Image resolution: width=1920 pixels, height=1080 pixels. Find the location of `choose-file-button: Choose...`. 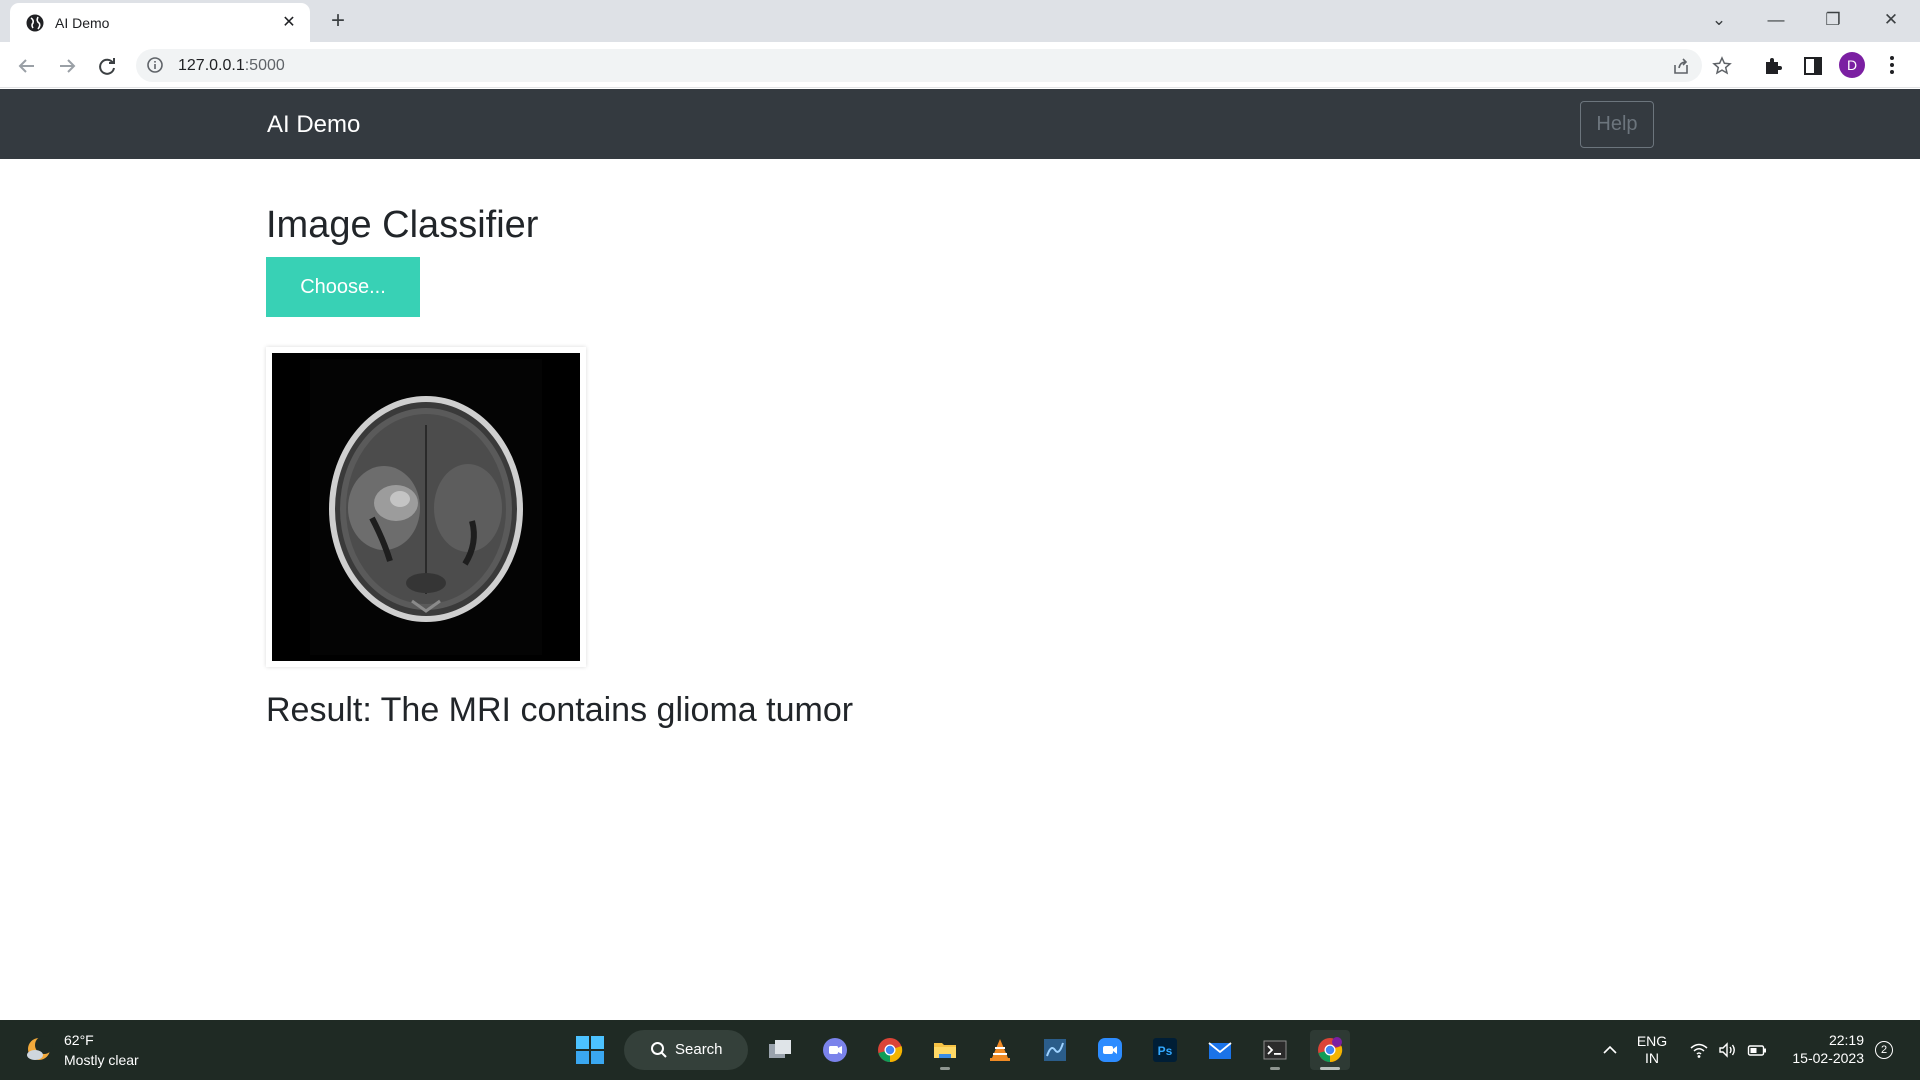

choose-file-button: Choose... is located at coordinates (343, 287).